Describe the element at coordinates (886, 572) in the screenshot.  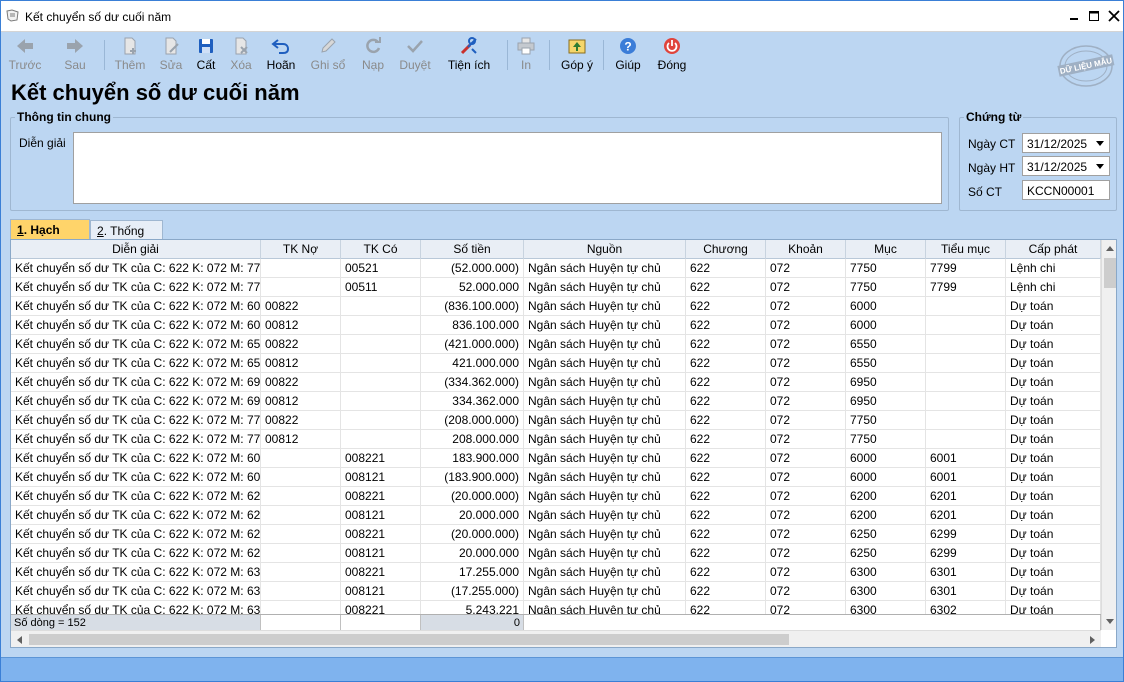
I see `section-cell: 6300` at that location.